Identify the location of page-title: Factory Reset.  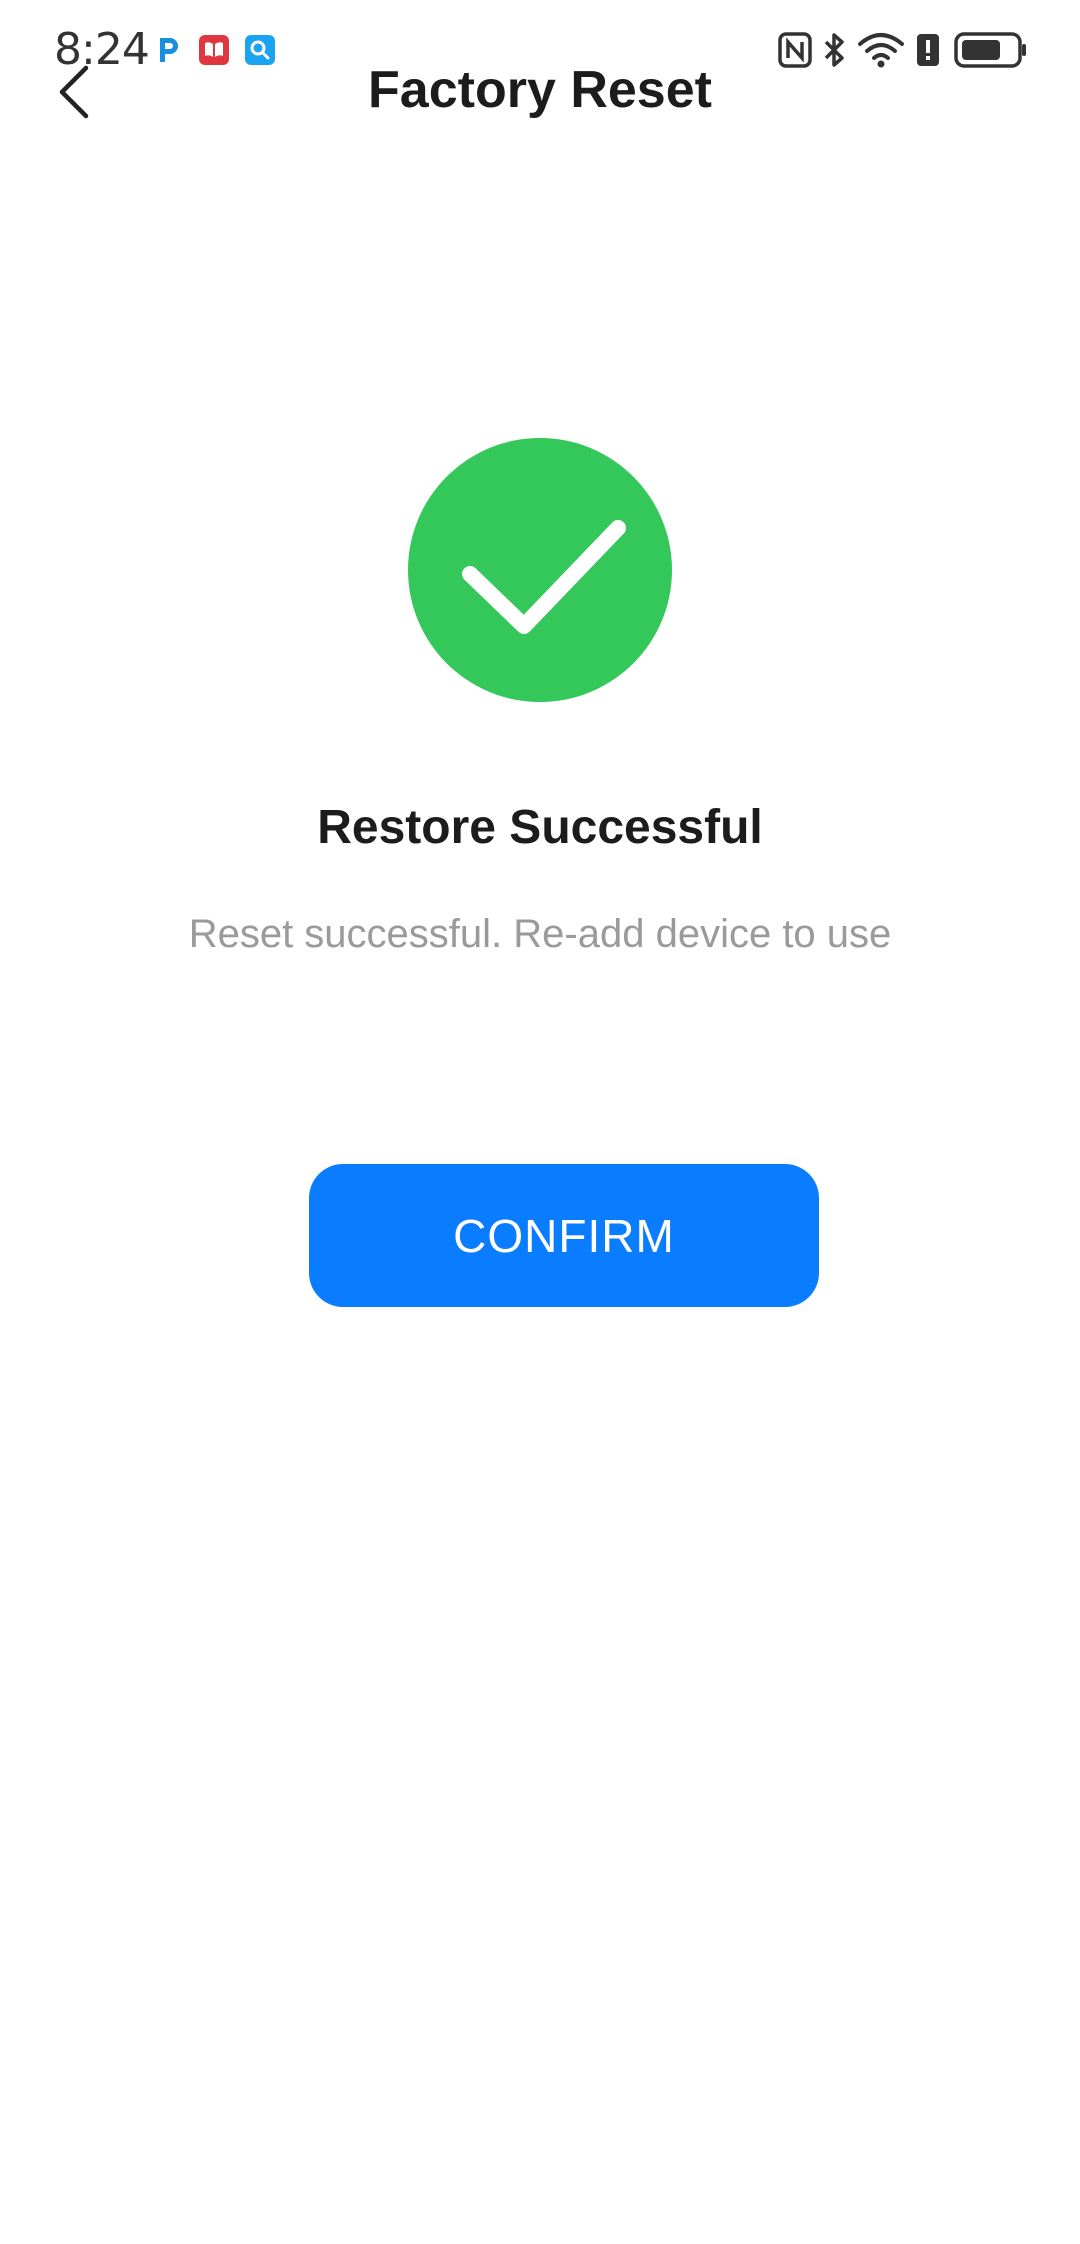
(540, 90).